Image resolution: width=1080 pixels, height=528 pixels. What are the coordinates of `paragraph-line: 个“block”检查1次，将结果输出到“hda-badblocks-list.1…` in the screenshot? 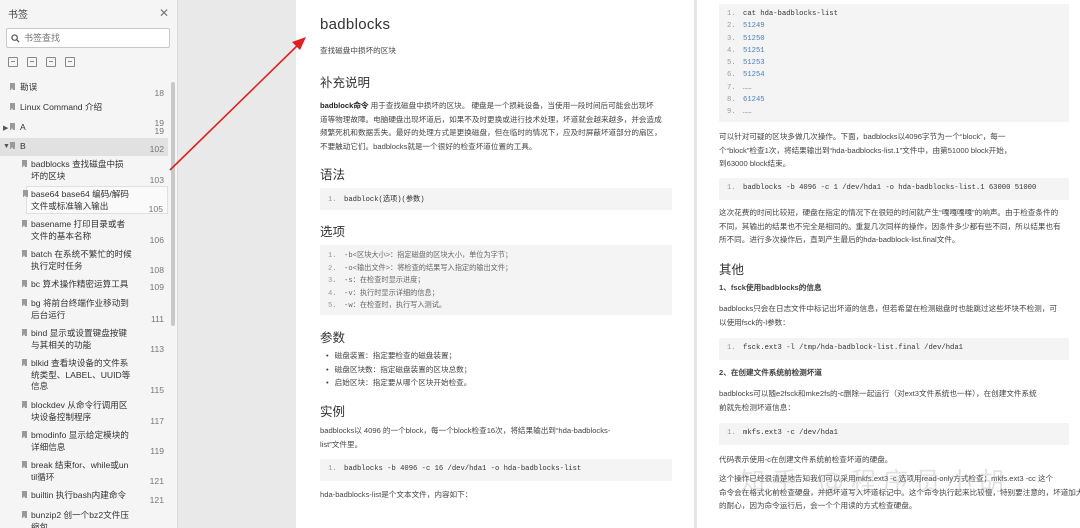 It's located at (865, 150).